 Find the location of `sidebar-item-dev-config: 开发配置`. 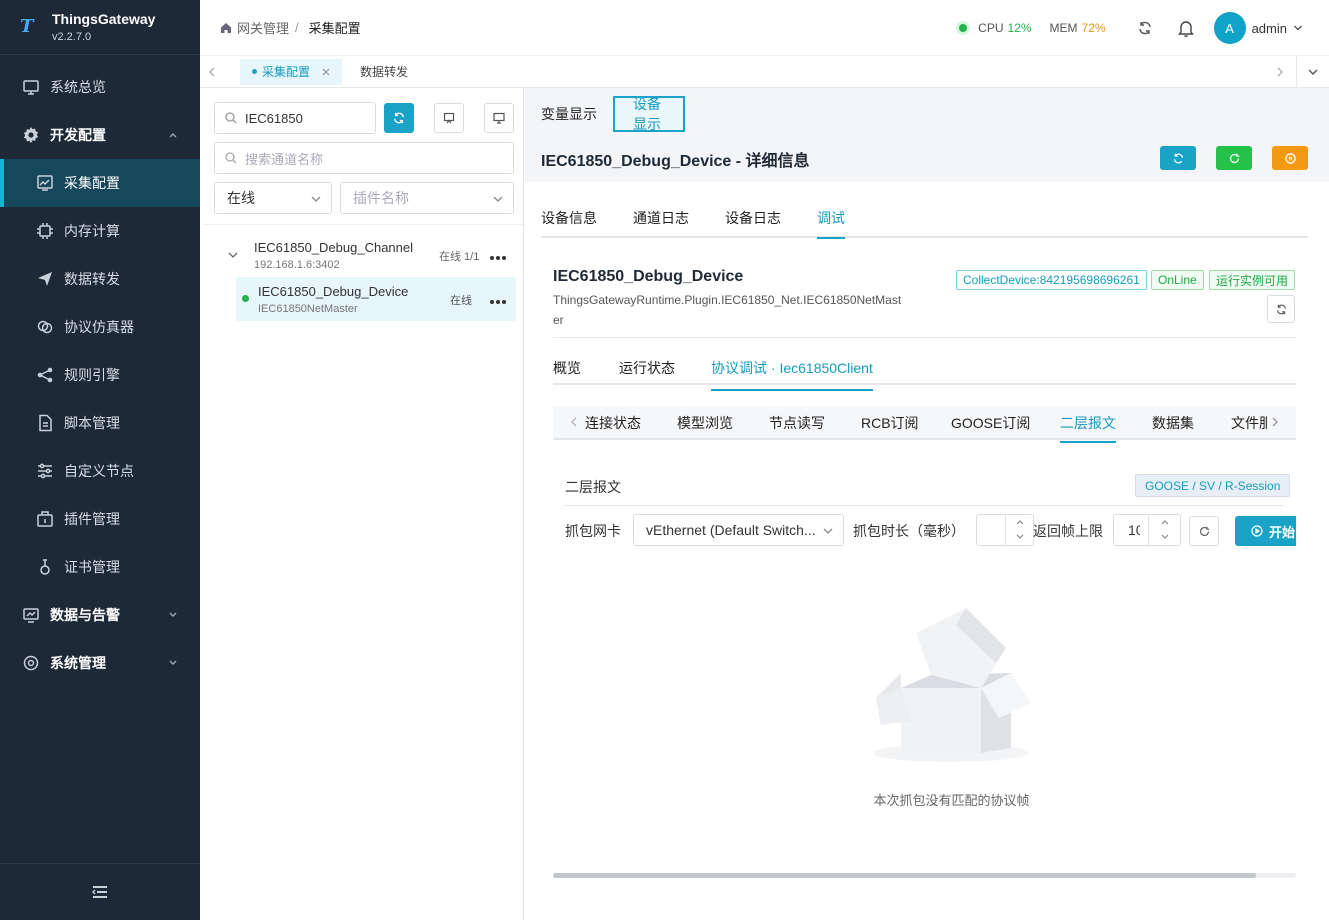

sidebar-item-dev-config: 开发配置 is located at coordinates (100, 135).